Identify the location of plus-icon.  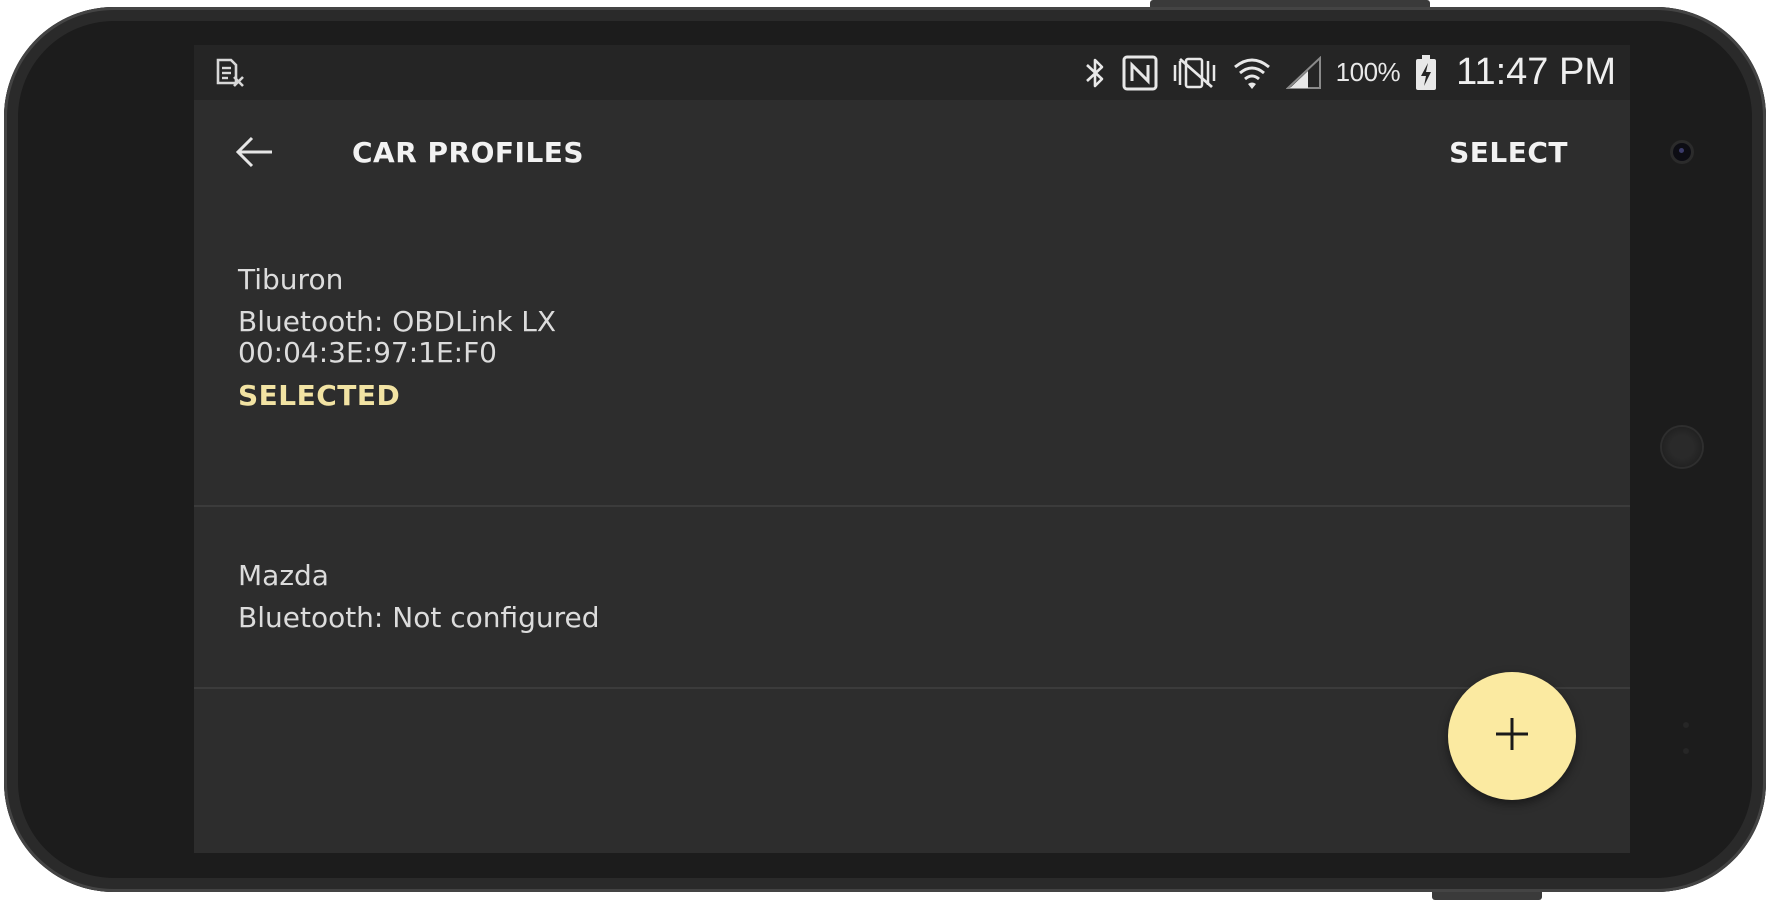
(1512, 736).